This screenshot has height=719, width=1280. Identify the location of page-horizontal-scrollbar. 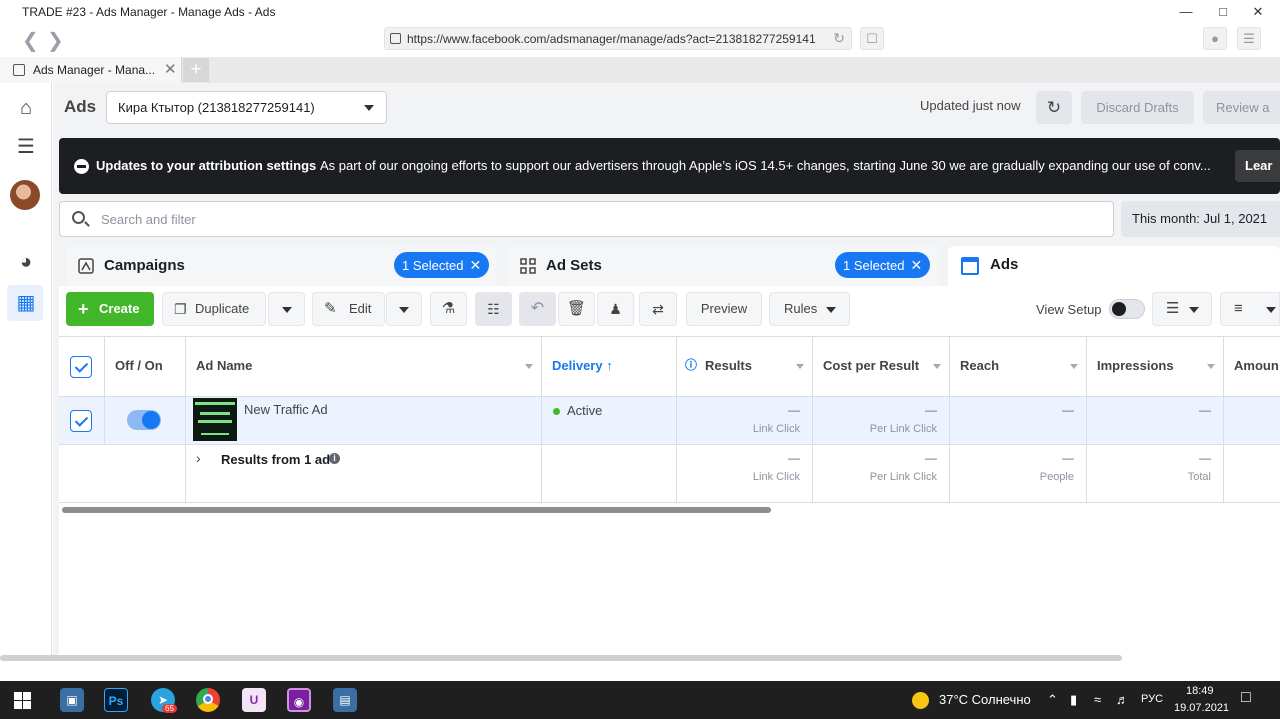
(561, 658).